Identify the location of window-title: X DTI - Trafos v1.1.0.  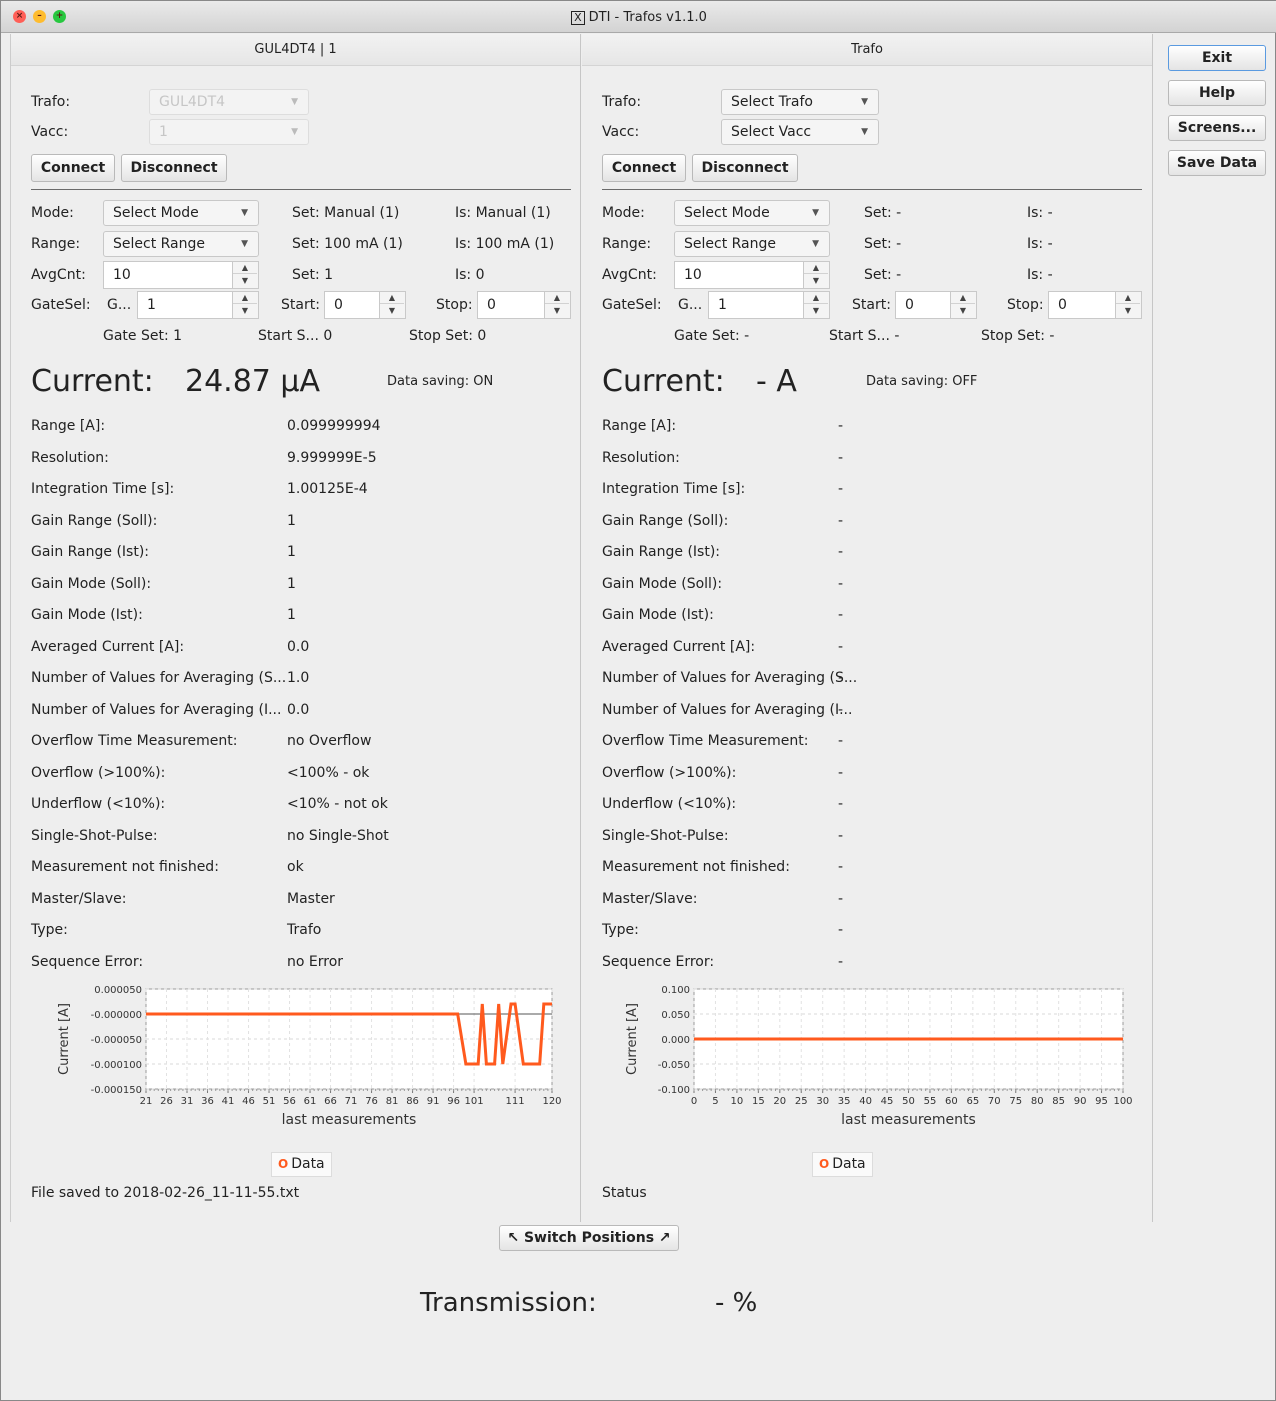
(638, 17).